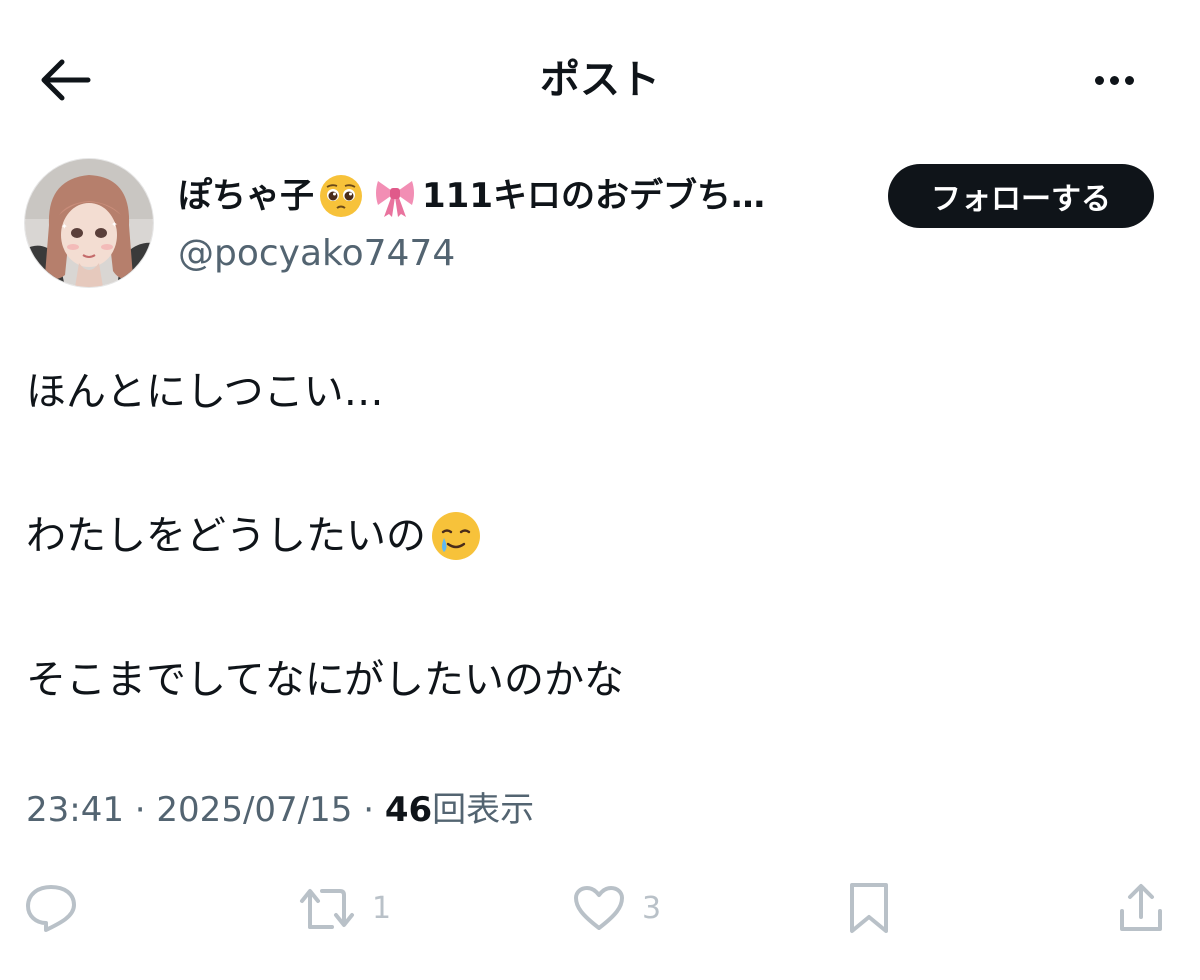  I want to click on post-line-3: そこまでしてなにがしたいのかな, so click(325, 680).